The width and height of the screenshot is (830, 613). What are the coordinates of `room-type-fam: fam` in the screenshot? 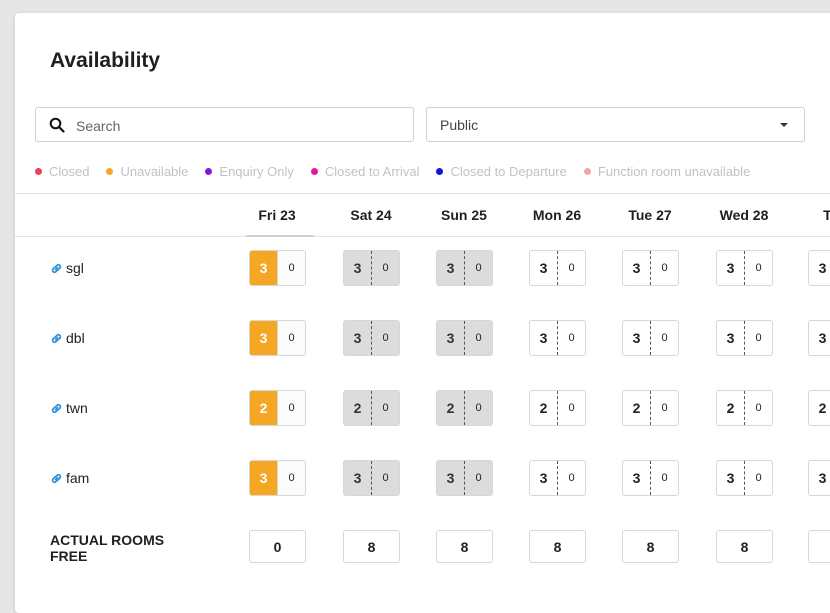 It's located at (69, 478).